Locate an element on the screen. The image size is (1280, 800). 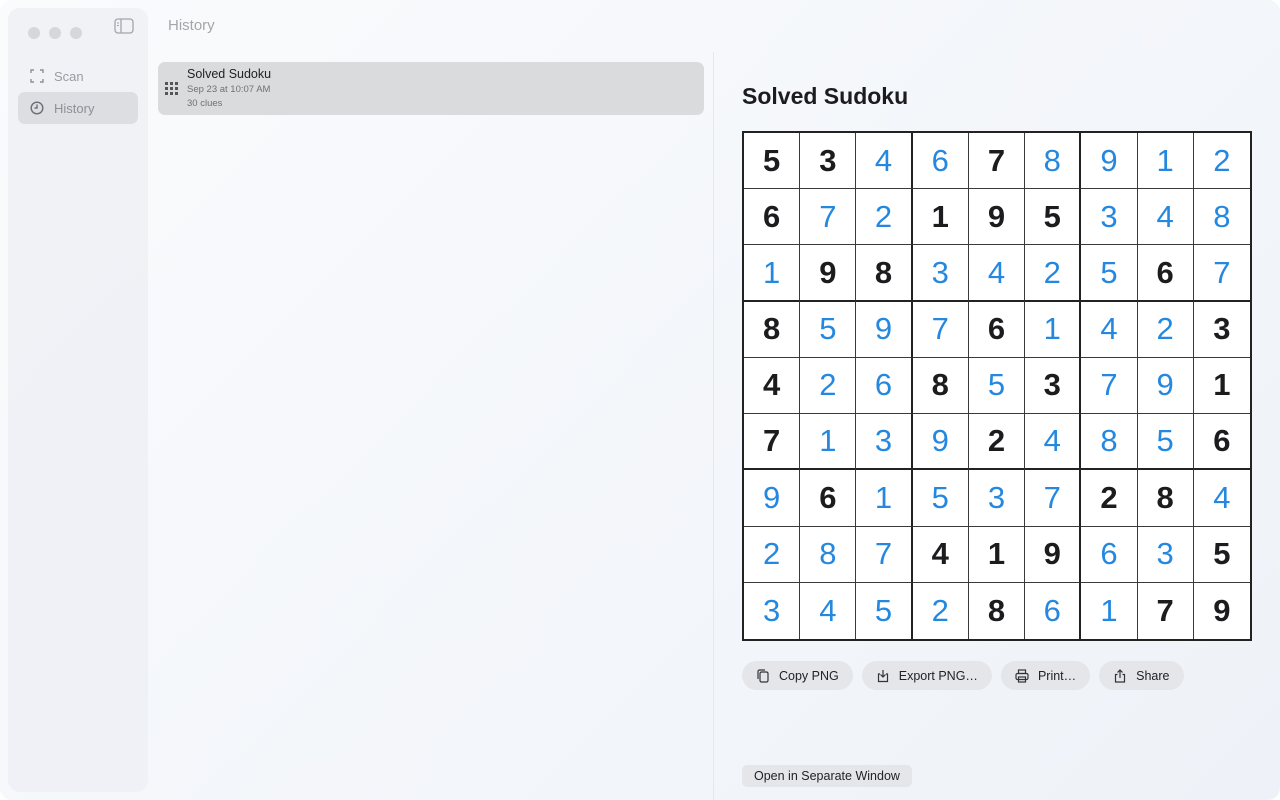
share-button: Share is located at coordinates (1141, 675).